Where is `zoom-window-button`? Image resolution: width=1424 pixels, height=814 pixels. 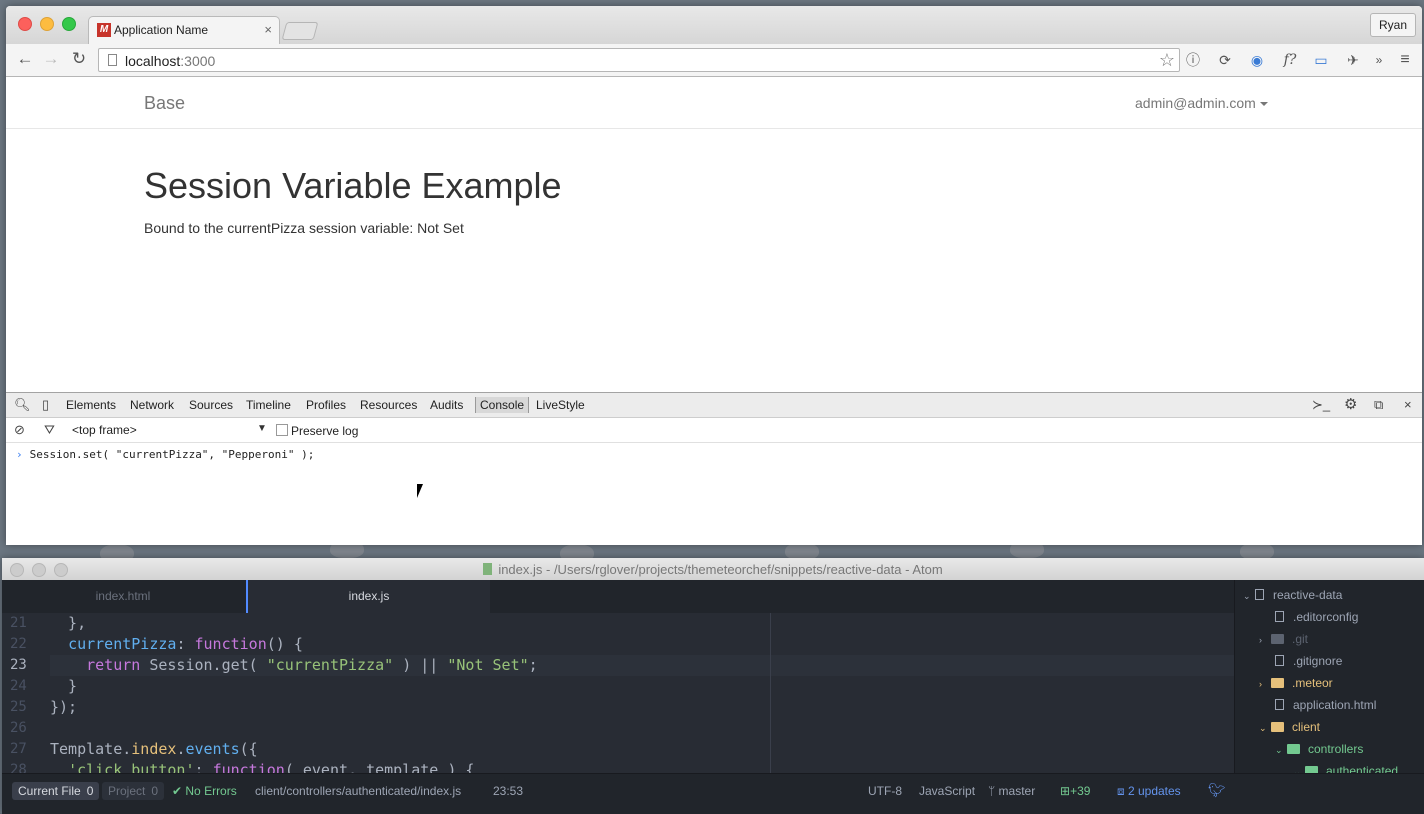
zoom-window-button is located at coordinates (69, 24).